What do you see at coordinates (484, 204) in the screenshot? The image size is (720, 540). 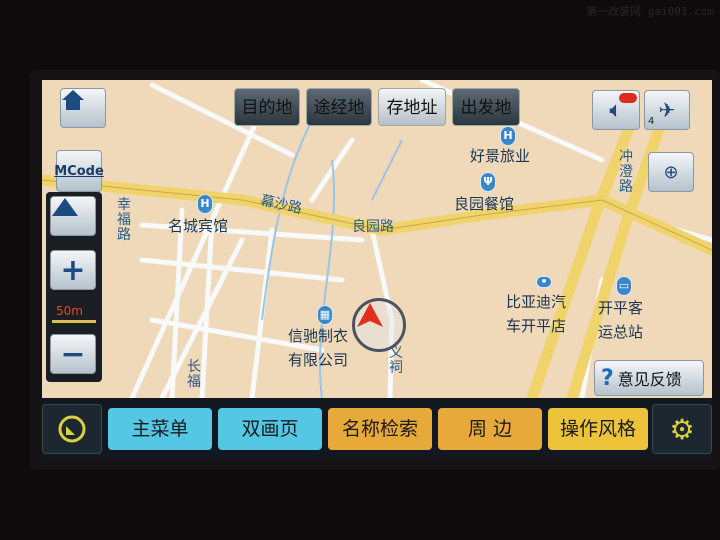 I see `poi-label: 良园餐馆` at bounding box center [484, 204].